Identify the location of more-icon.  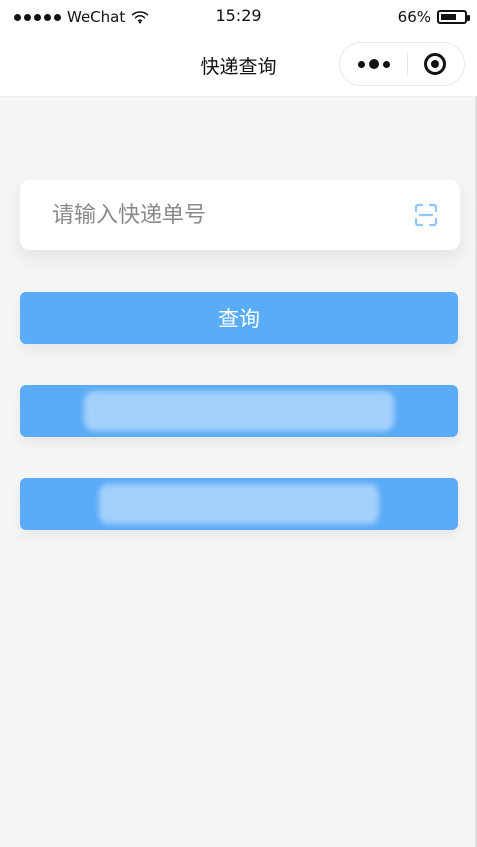
(374, 64).